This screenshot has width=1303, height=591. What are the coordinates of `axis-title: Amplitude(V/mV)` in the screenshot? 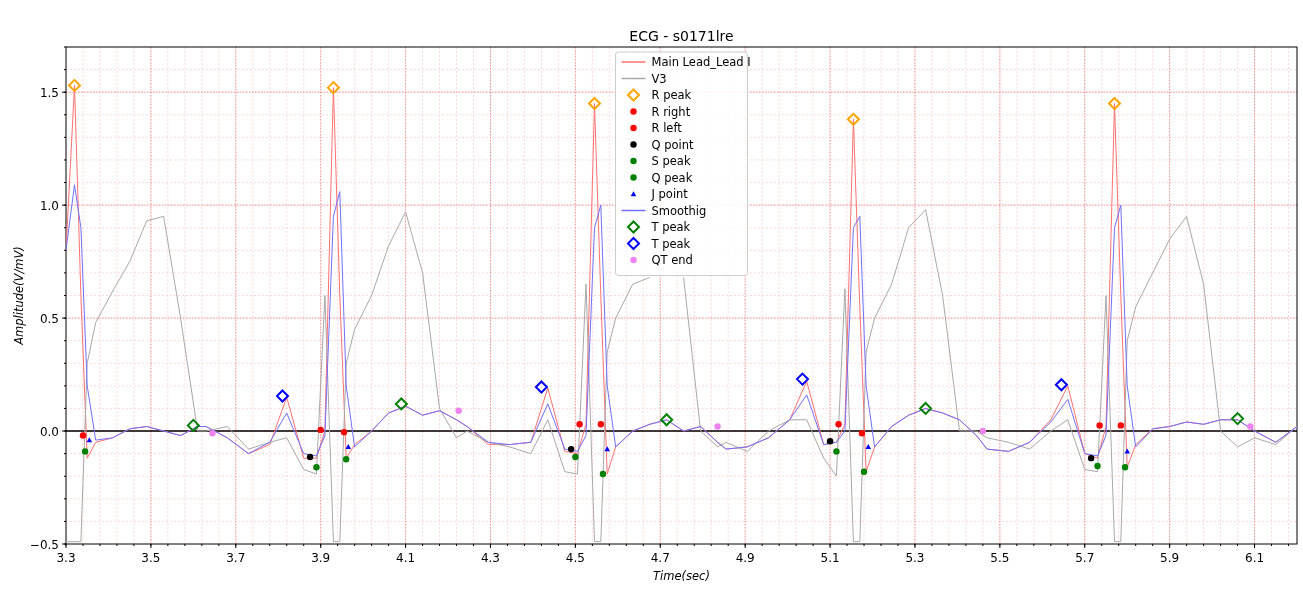 It's located at (19, 295).